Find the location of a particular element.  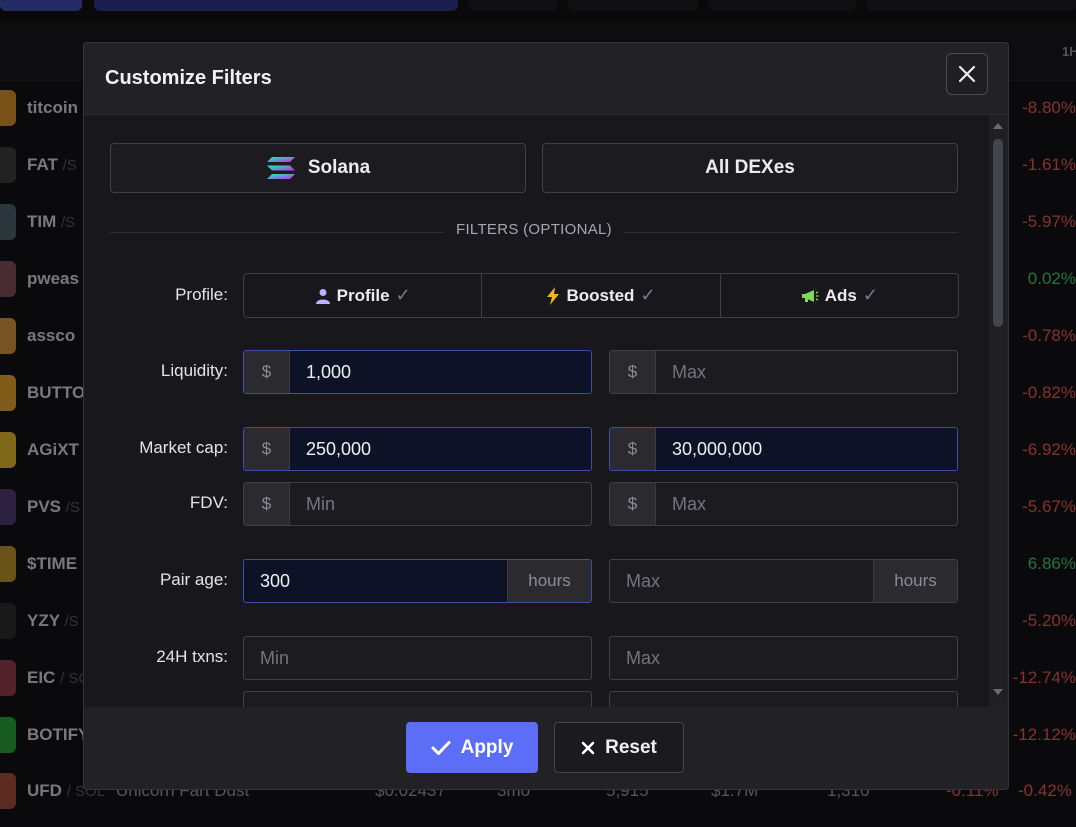

reset-label: Reset is located at coordinates (631, 747).